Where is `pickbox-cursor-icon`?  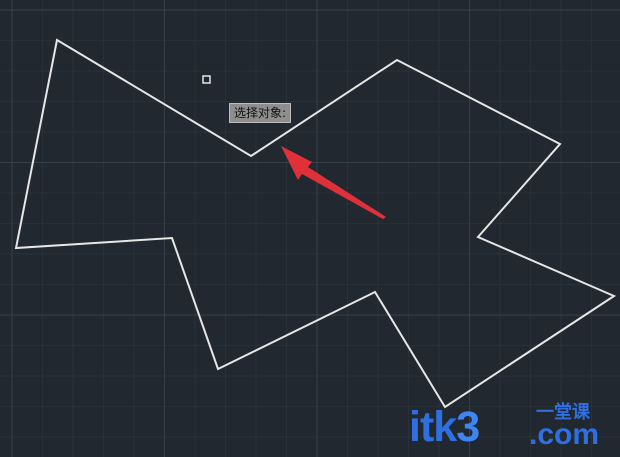 pickbox-cursor-icon is located at coordinates (206, 79).